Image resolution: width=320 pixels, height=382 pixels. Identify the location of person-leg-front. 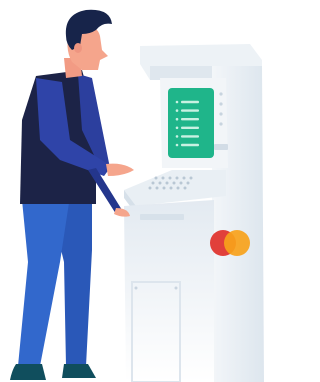
(44, 281).